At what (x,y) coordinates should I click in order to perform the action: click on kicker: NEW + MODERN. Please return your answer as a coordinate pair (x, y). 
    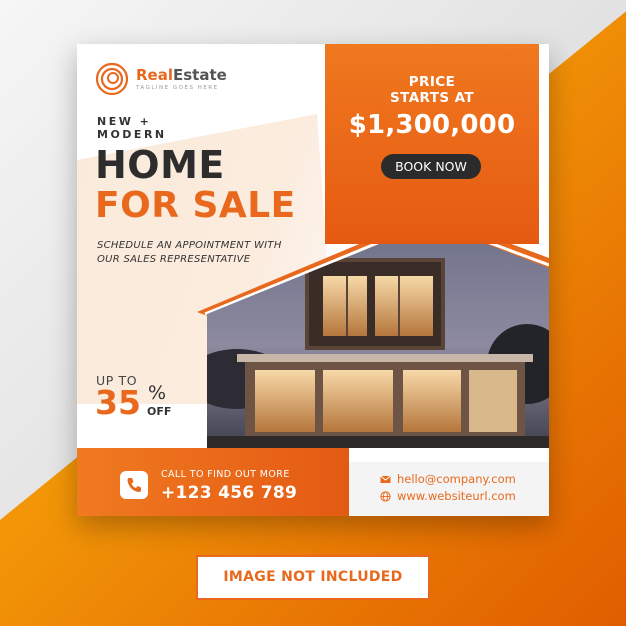
    Looking at the image, I should click on (132, 128).